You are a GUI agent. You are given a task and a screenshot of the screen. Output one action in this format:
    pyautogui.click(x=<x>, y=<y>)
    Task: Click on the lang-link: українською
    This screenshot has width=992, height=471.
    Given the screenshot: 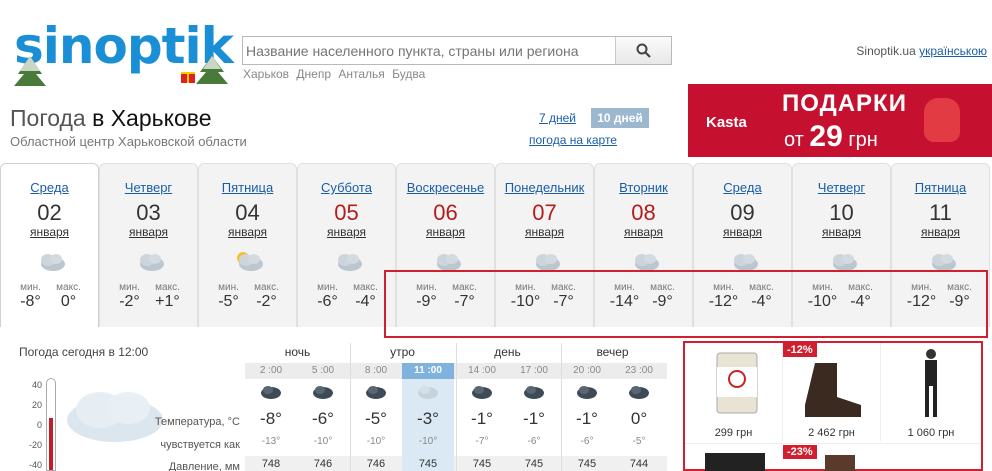 What is the action you would take?
    pyautogui.click(x=953, y=51)
    